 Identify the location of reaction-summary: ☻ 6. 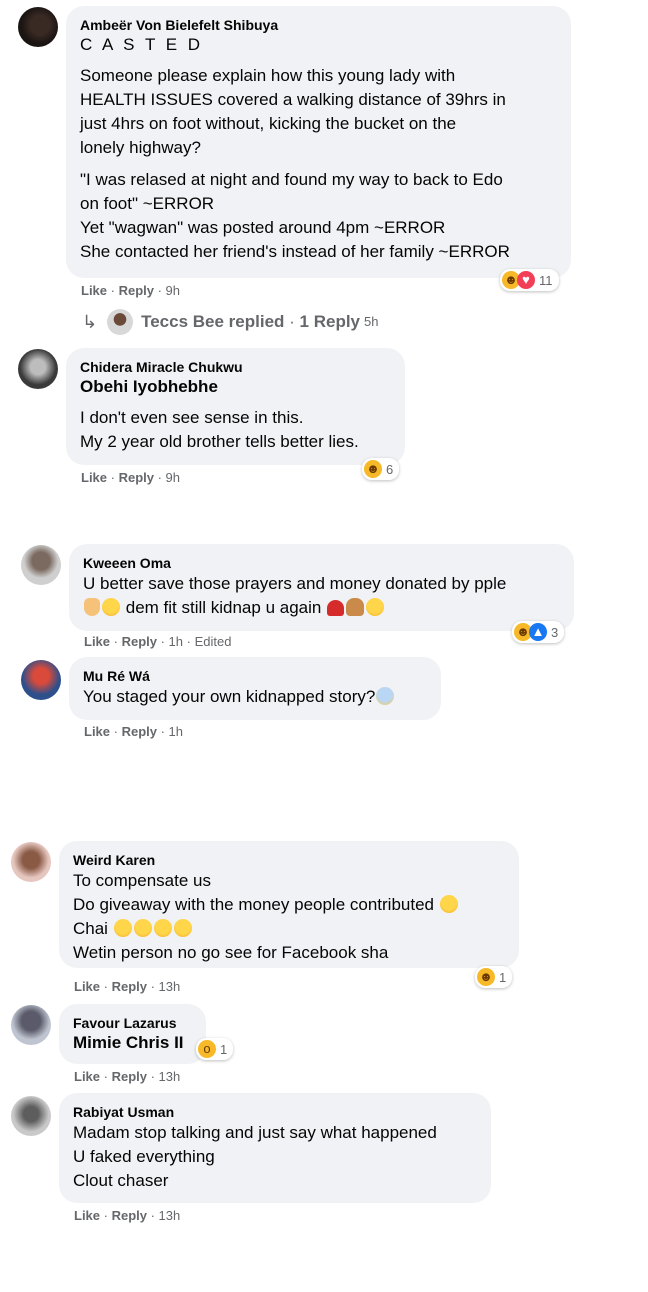
(381, 469).